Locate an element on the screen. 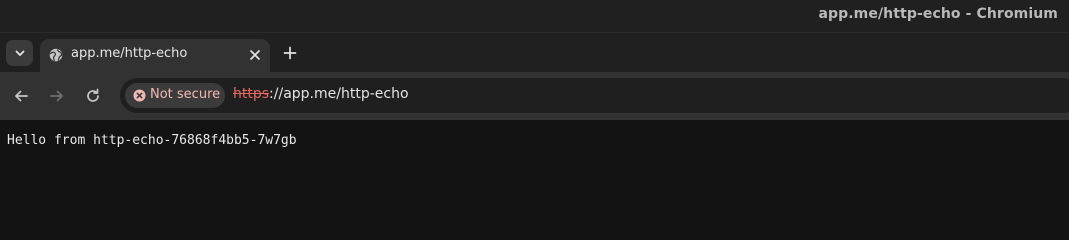 The width and height of the screenshot is (1069, 240). url-scheme: https is located at coordinates (251, 94).